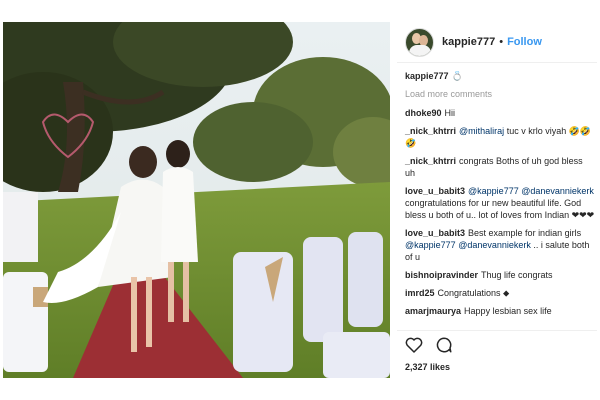  I want to click on actions-divider, so click(497, 330).